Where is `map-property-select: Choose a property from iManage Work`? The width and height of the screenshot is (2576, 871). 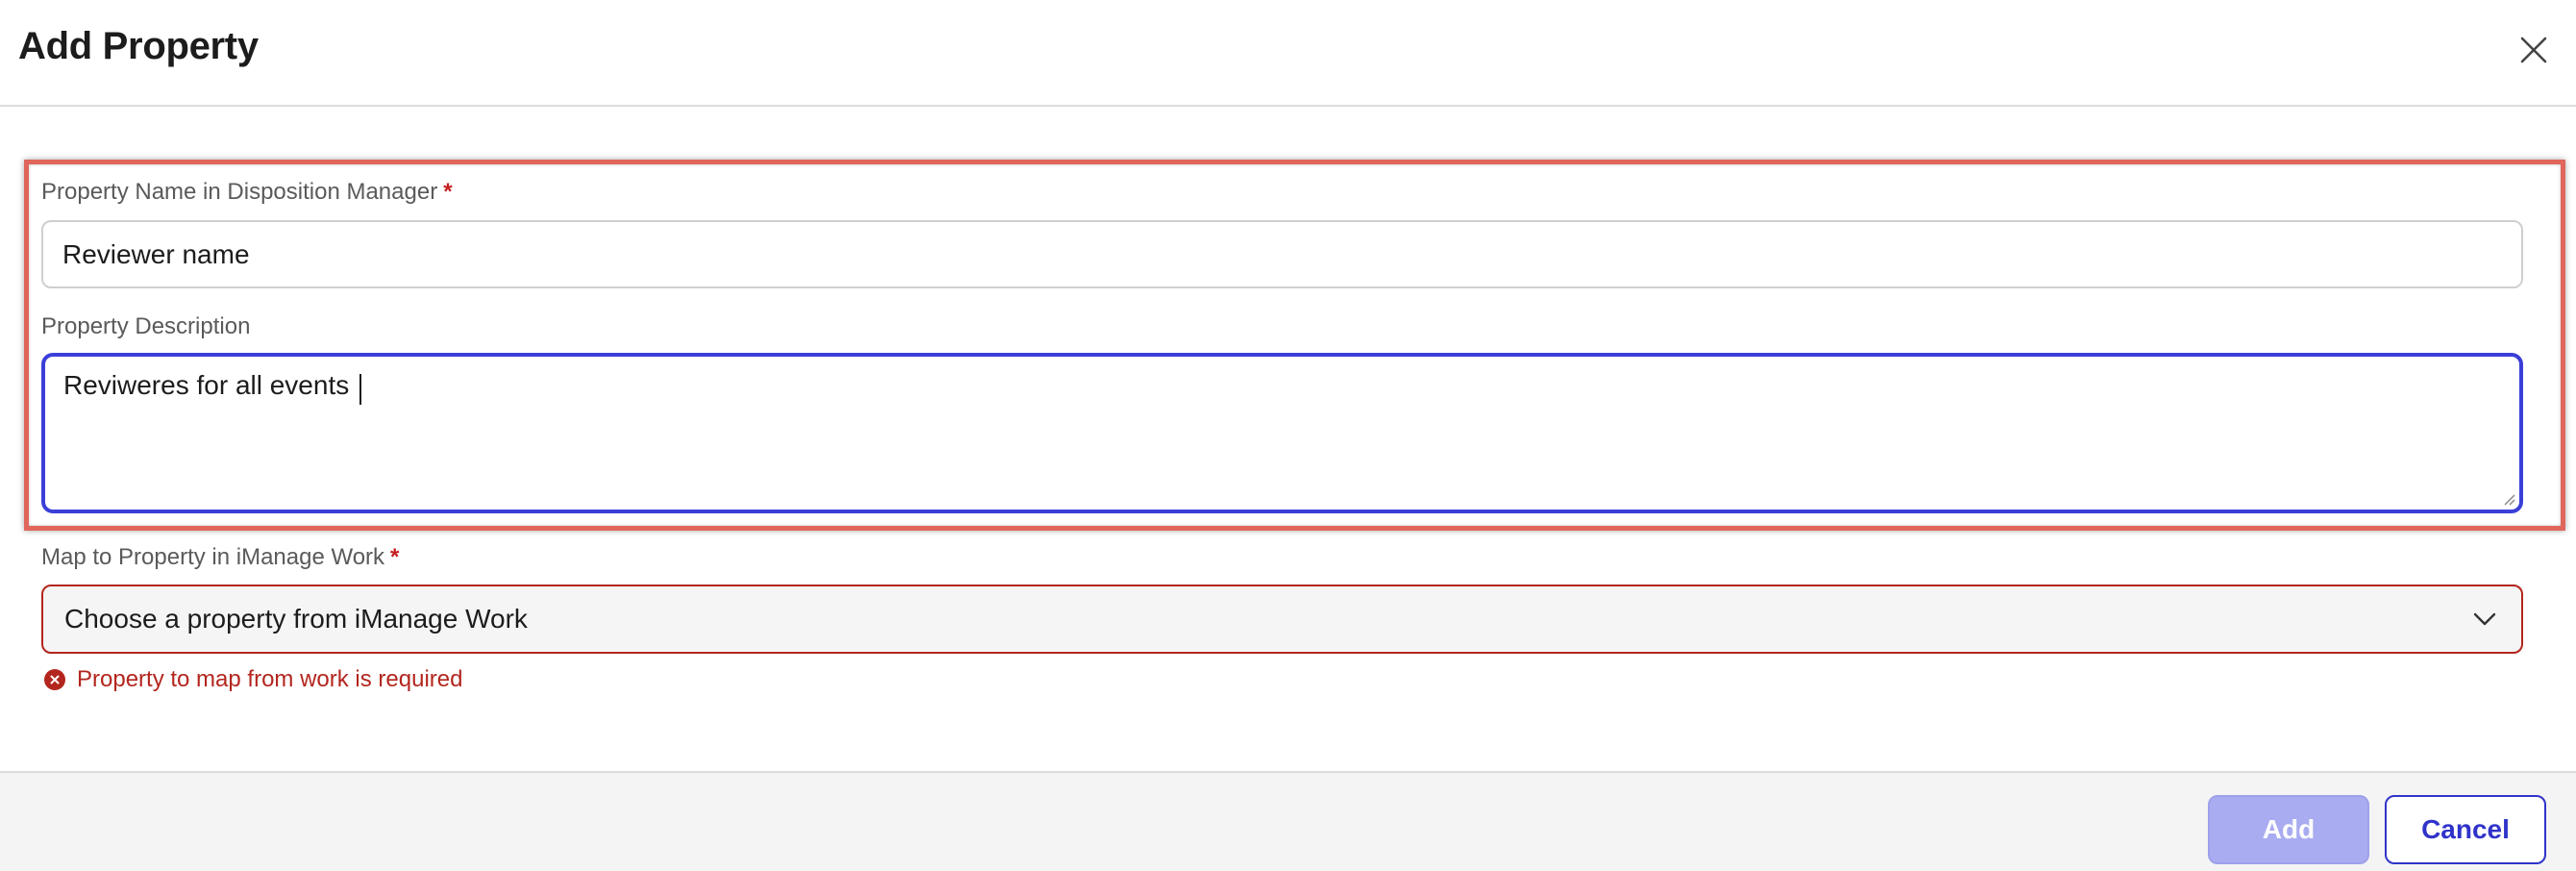 map-property-select: Choose a property from iManage Work is located at coordinates (1282, 619).